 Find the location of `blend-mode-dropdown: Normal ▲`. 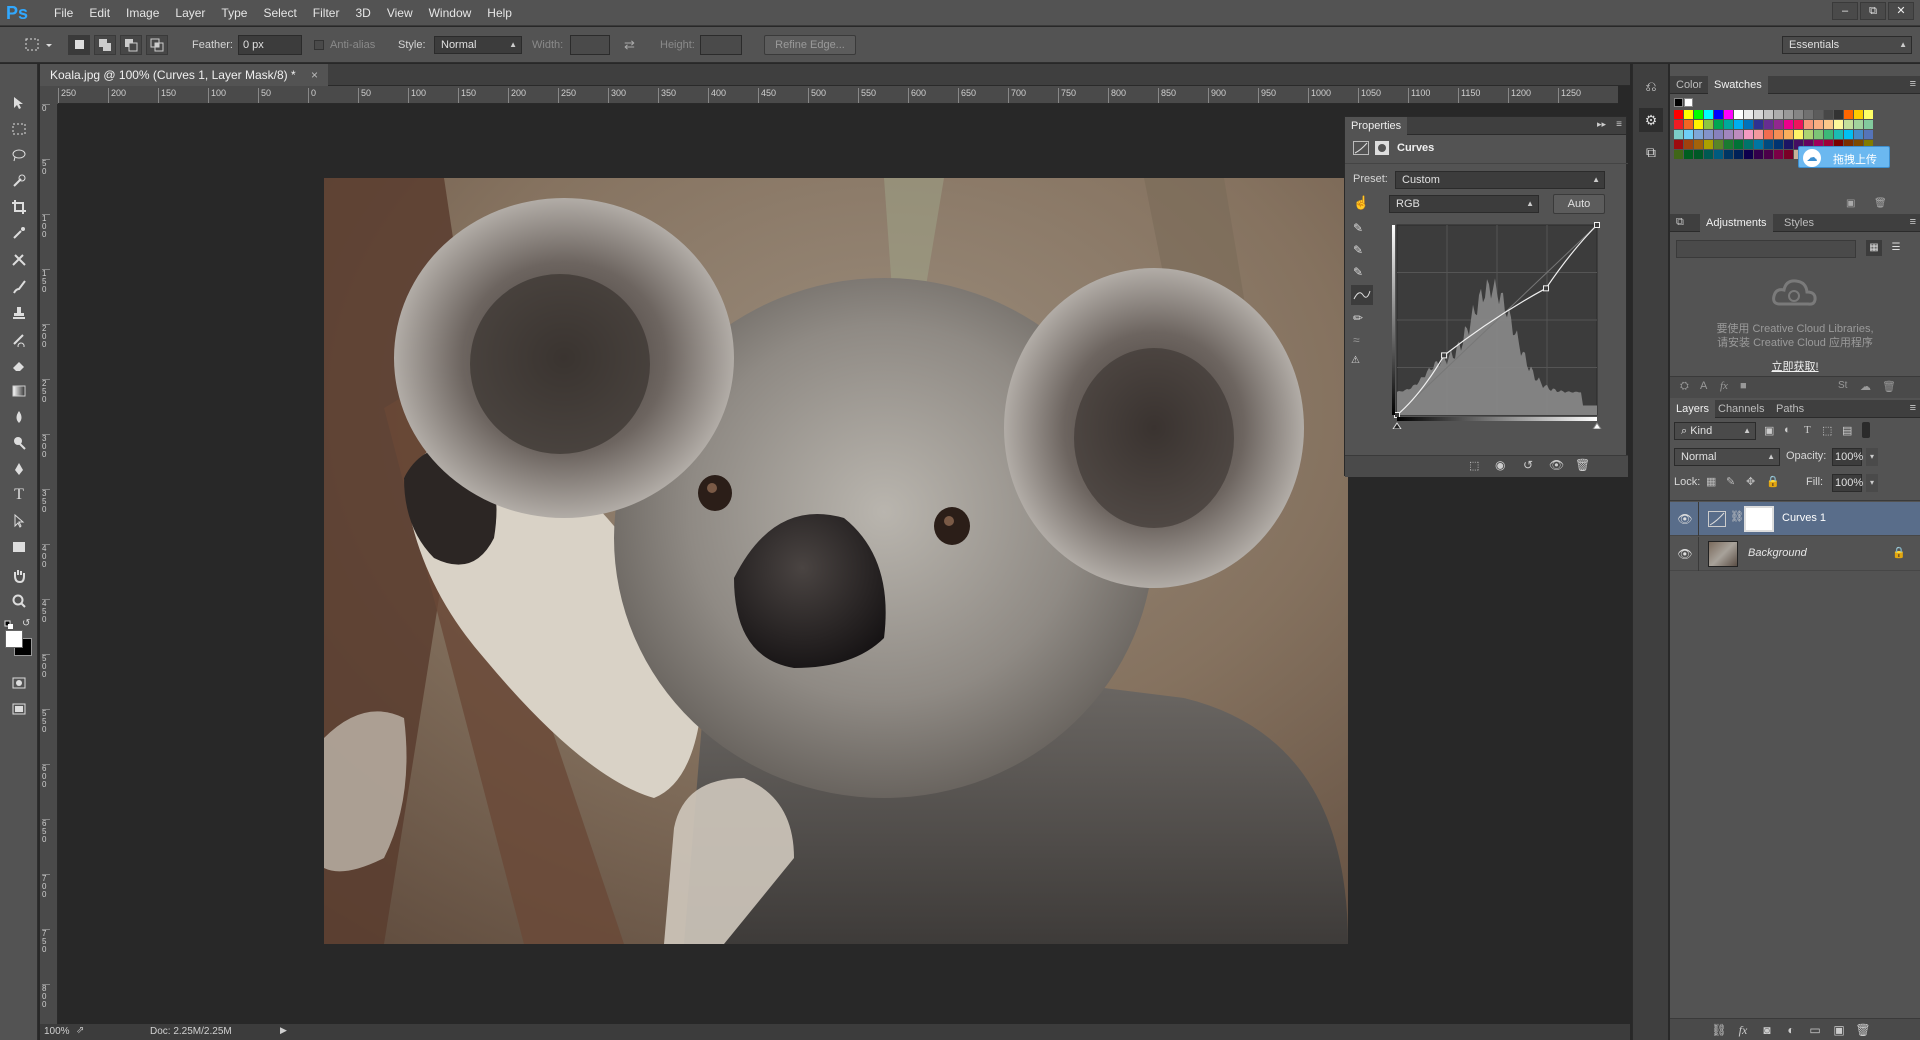

blend-mode-dropdown: Normal ▲ is located at coordinates (1727, 457).